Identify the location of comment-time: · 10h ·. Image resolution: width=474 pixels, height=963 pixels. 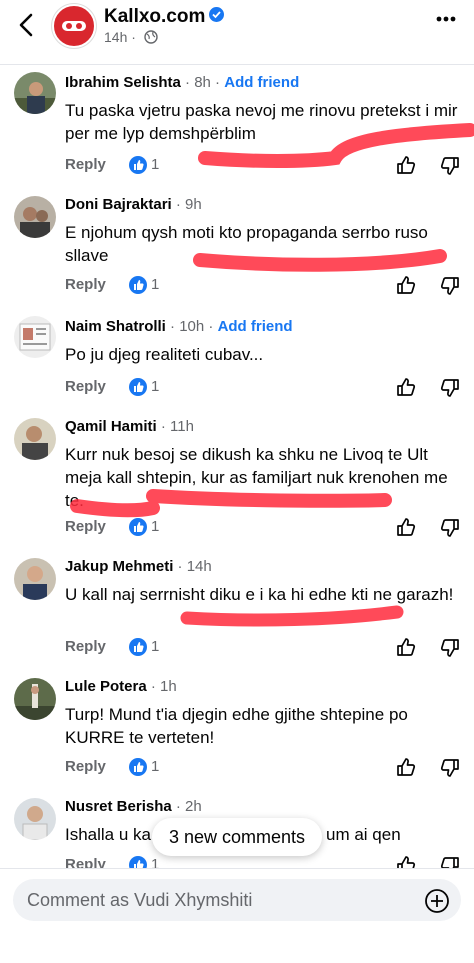
(192, 326).